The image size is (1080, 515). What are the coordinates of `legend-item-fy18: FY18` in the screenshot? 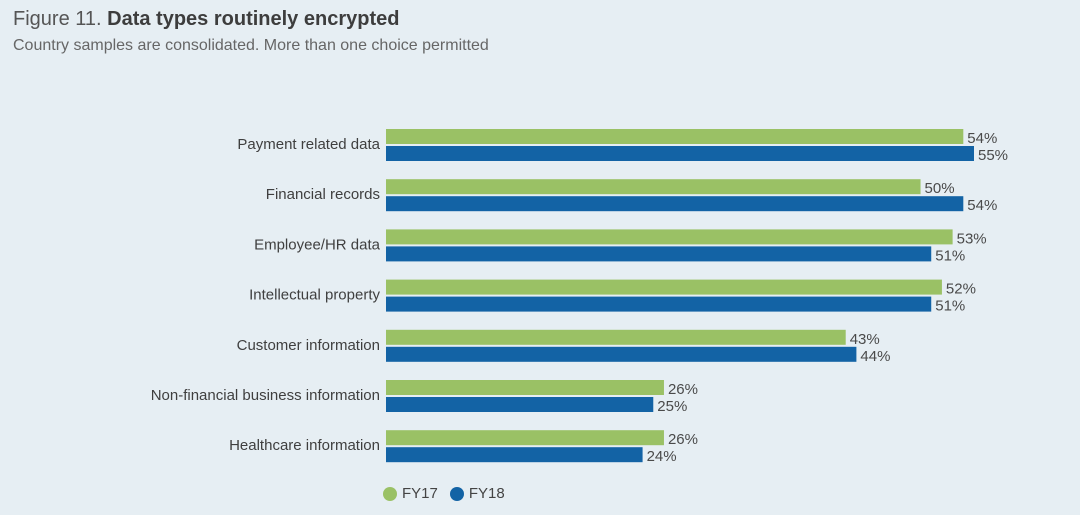 It's located at (477, 493).